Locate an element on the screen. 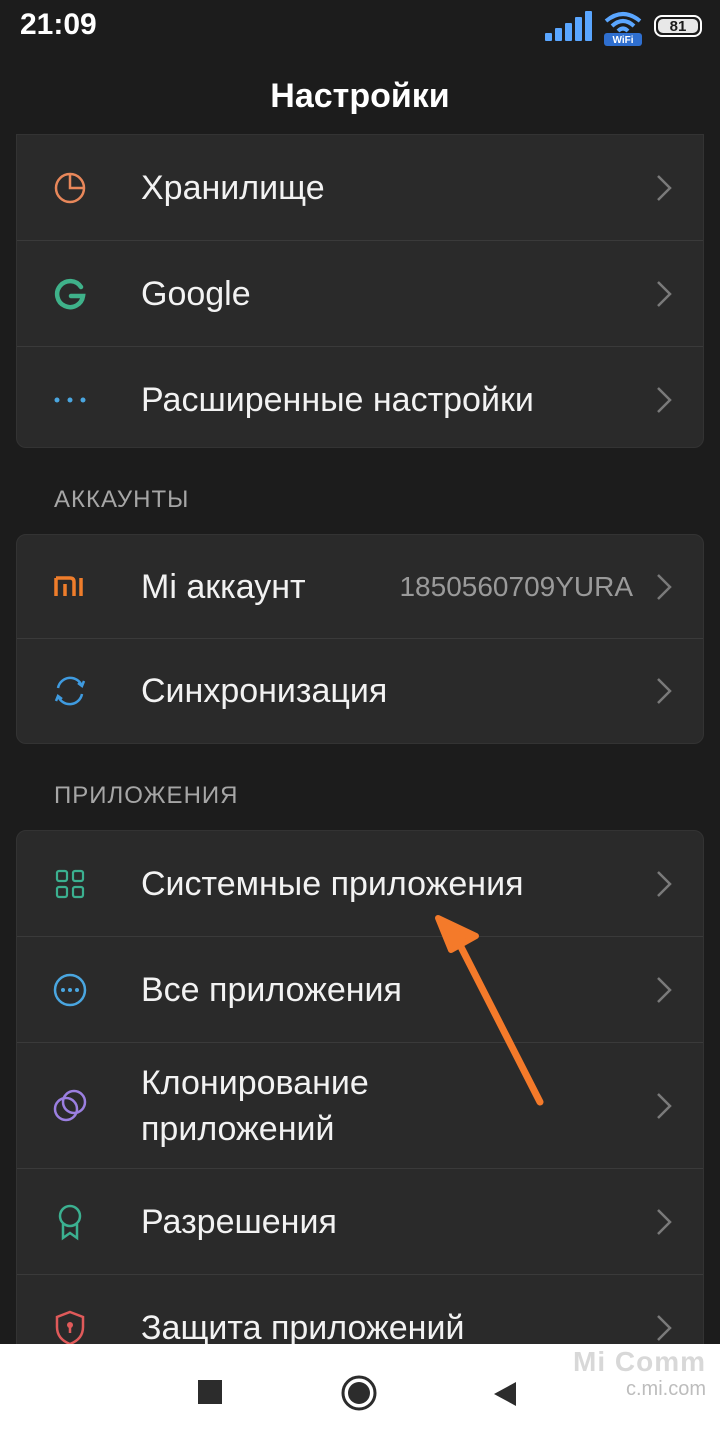 This screenshot has height=1440, width=720. recents-button is located at coordinates (210, 1392).